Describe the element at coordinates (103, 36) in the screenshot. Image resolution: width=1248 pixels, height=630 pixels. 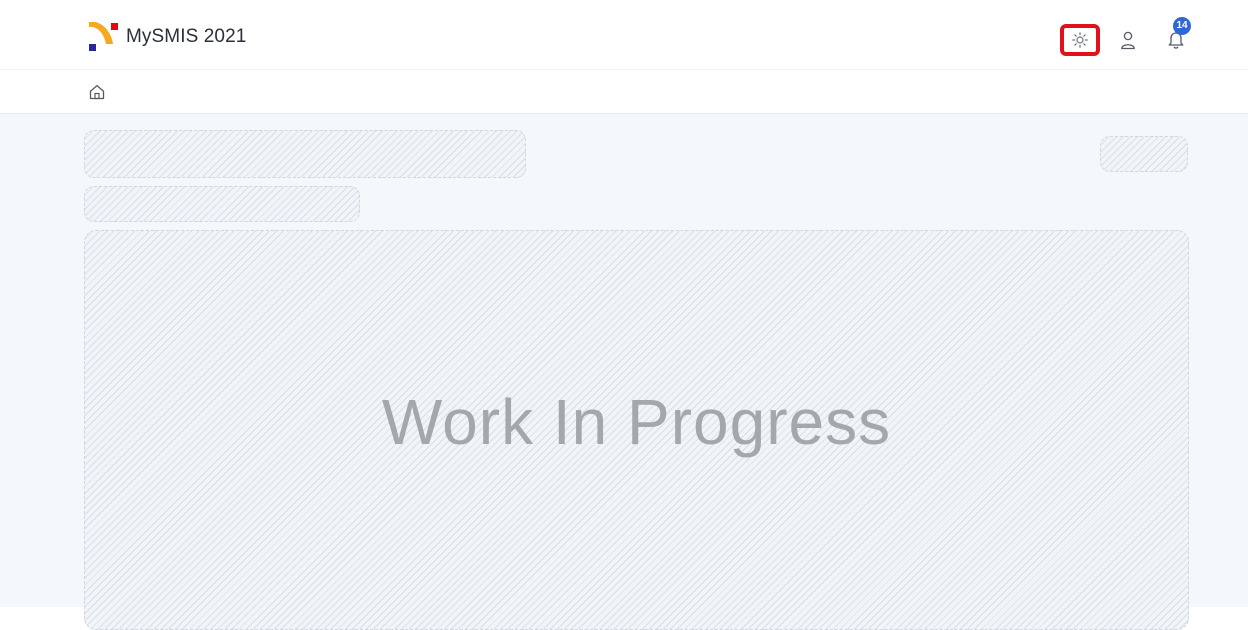
I see `mysmis-logo` at that location.